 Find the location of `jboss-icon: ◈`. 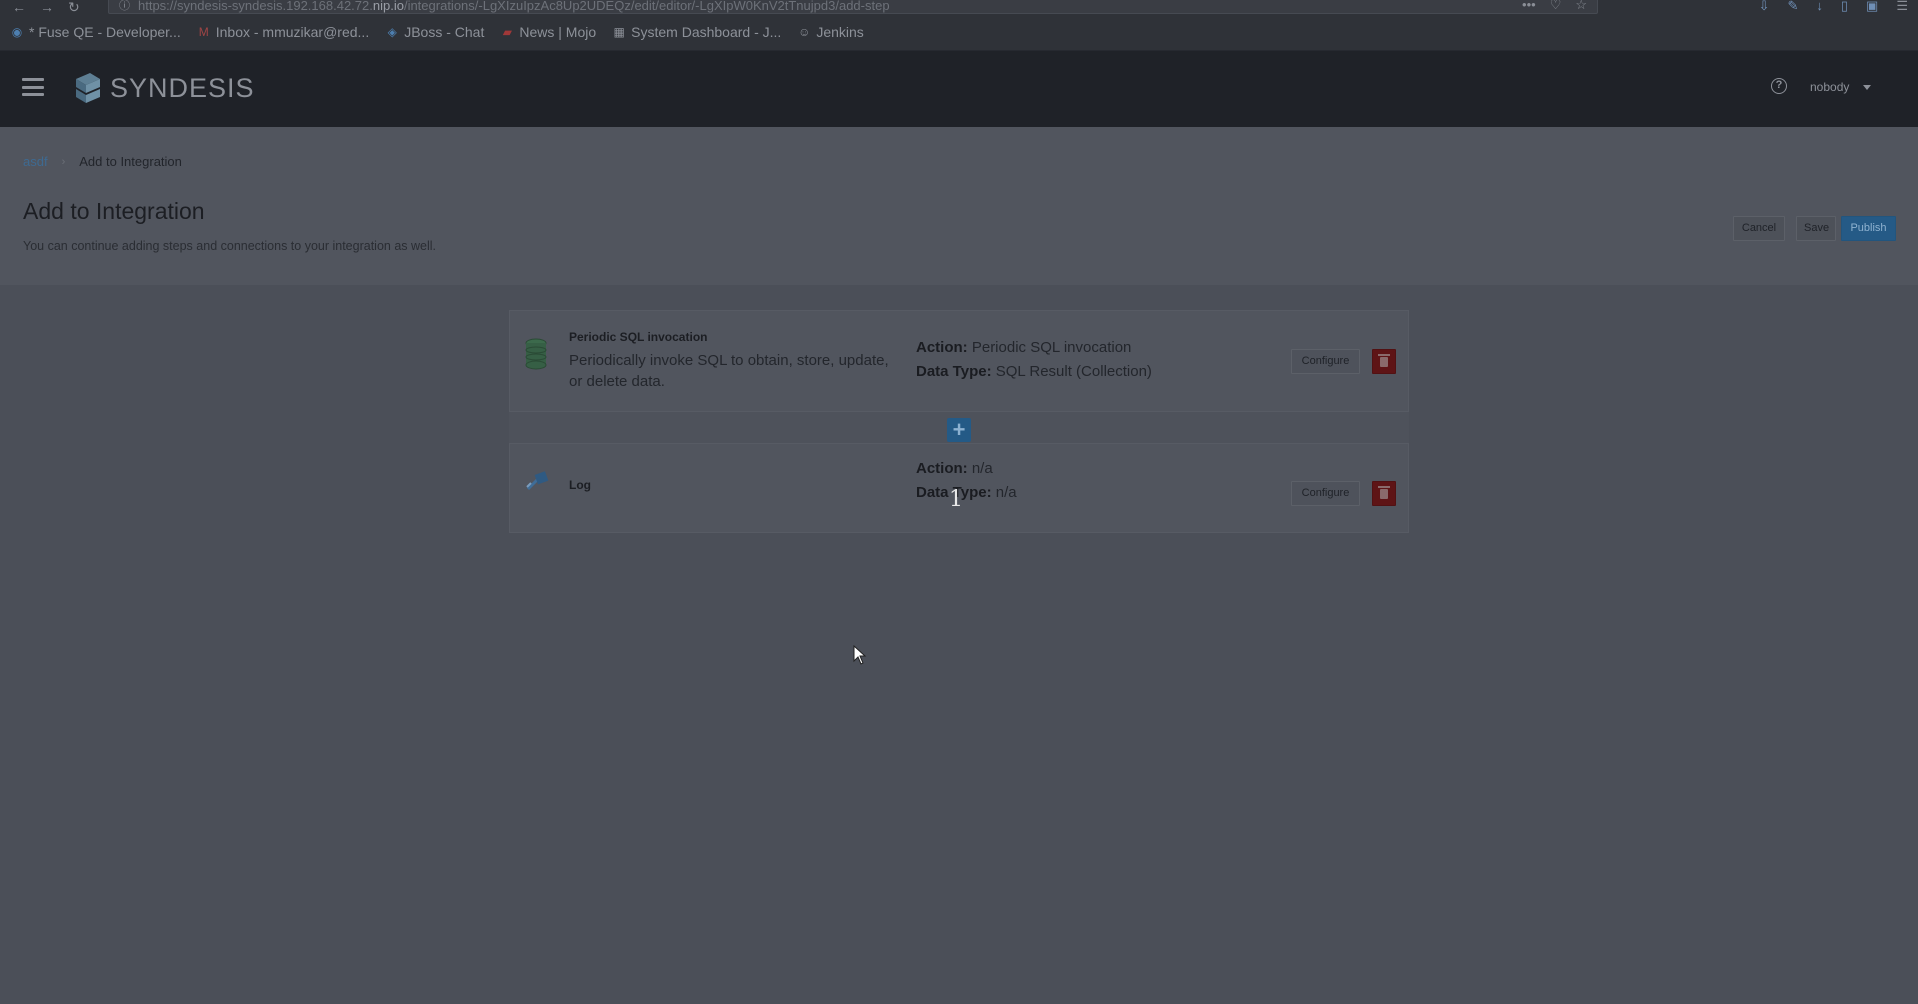

jboss-icon: ◈ is located at coordinates (392, 32).